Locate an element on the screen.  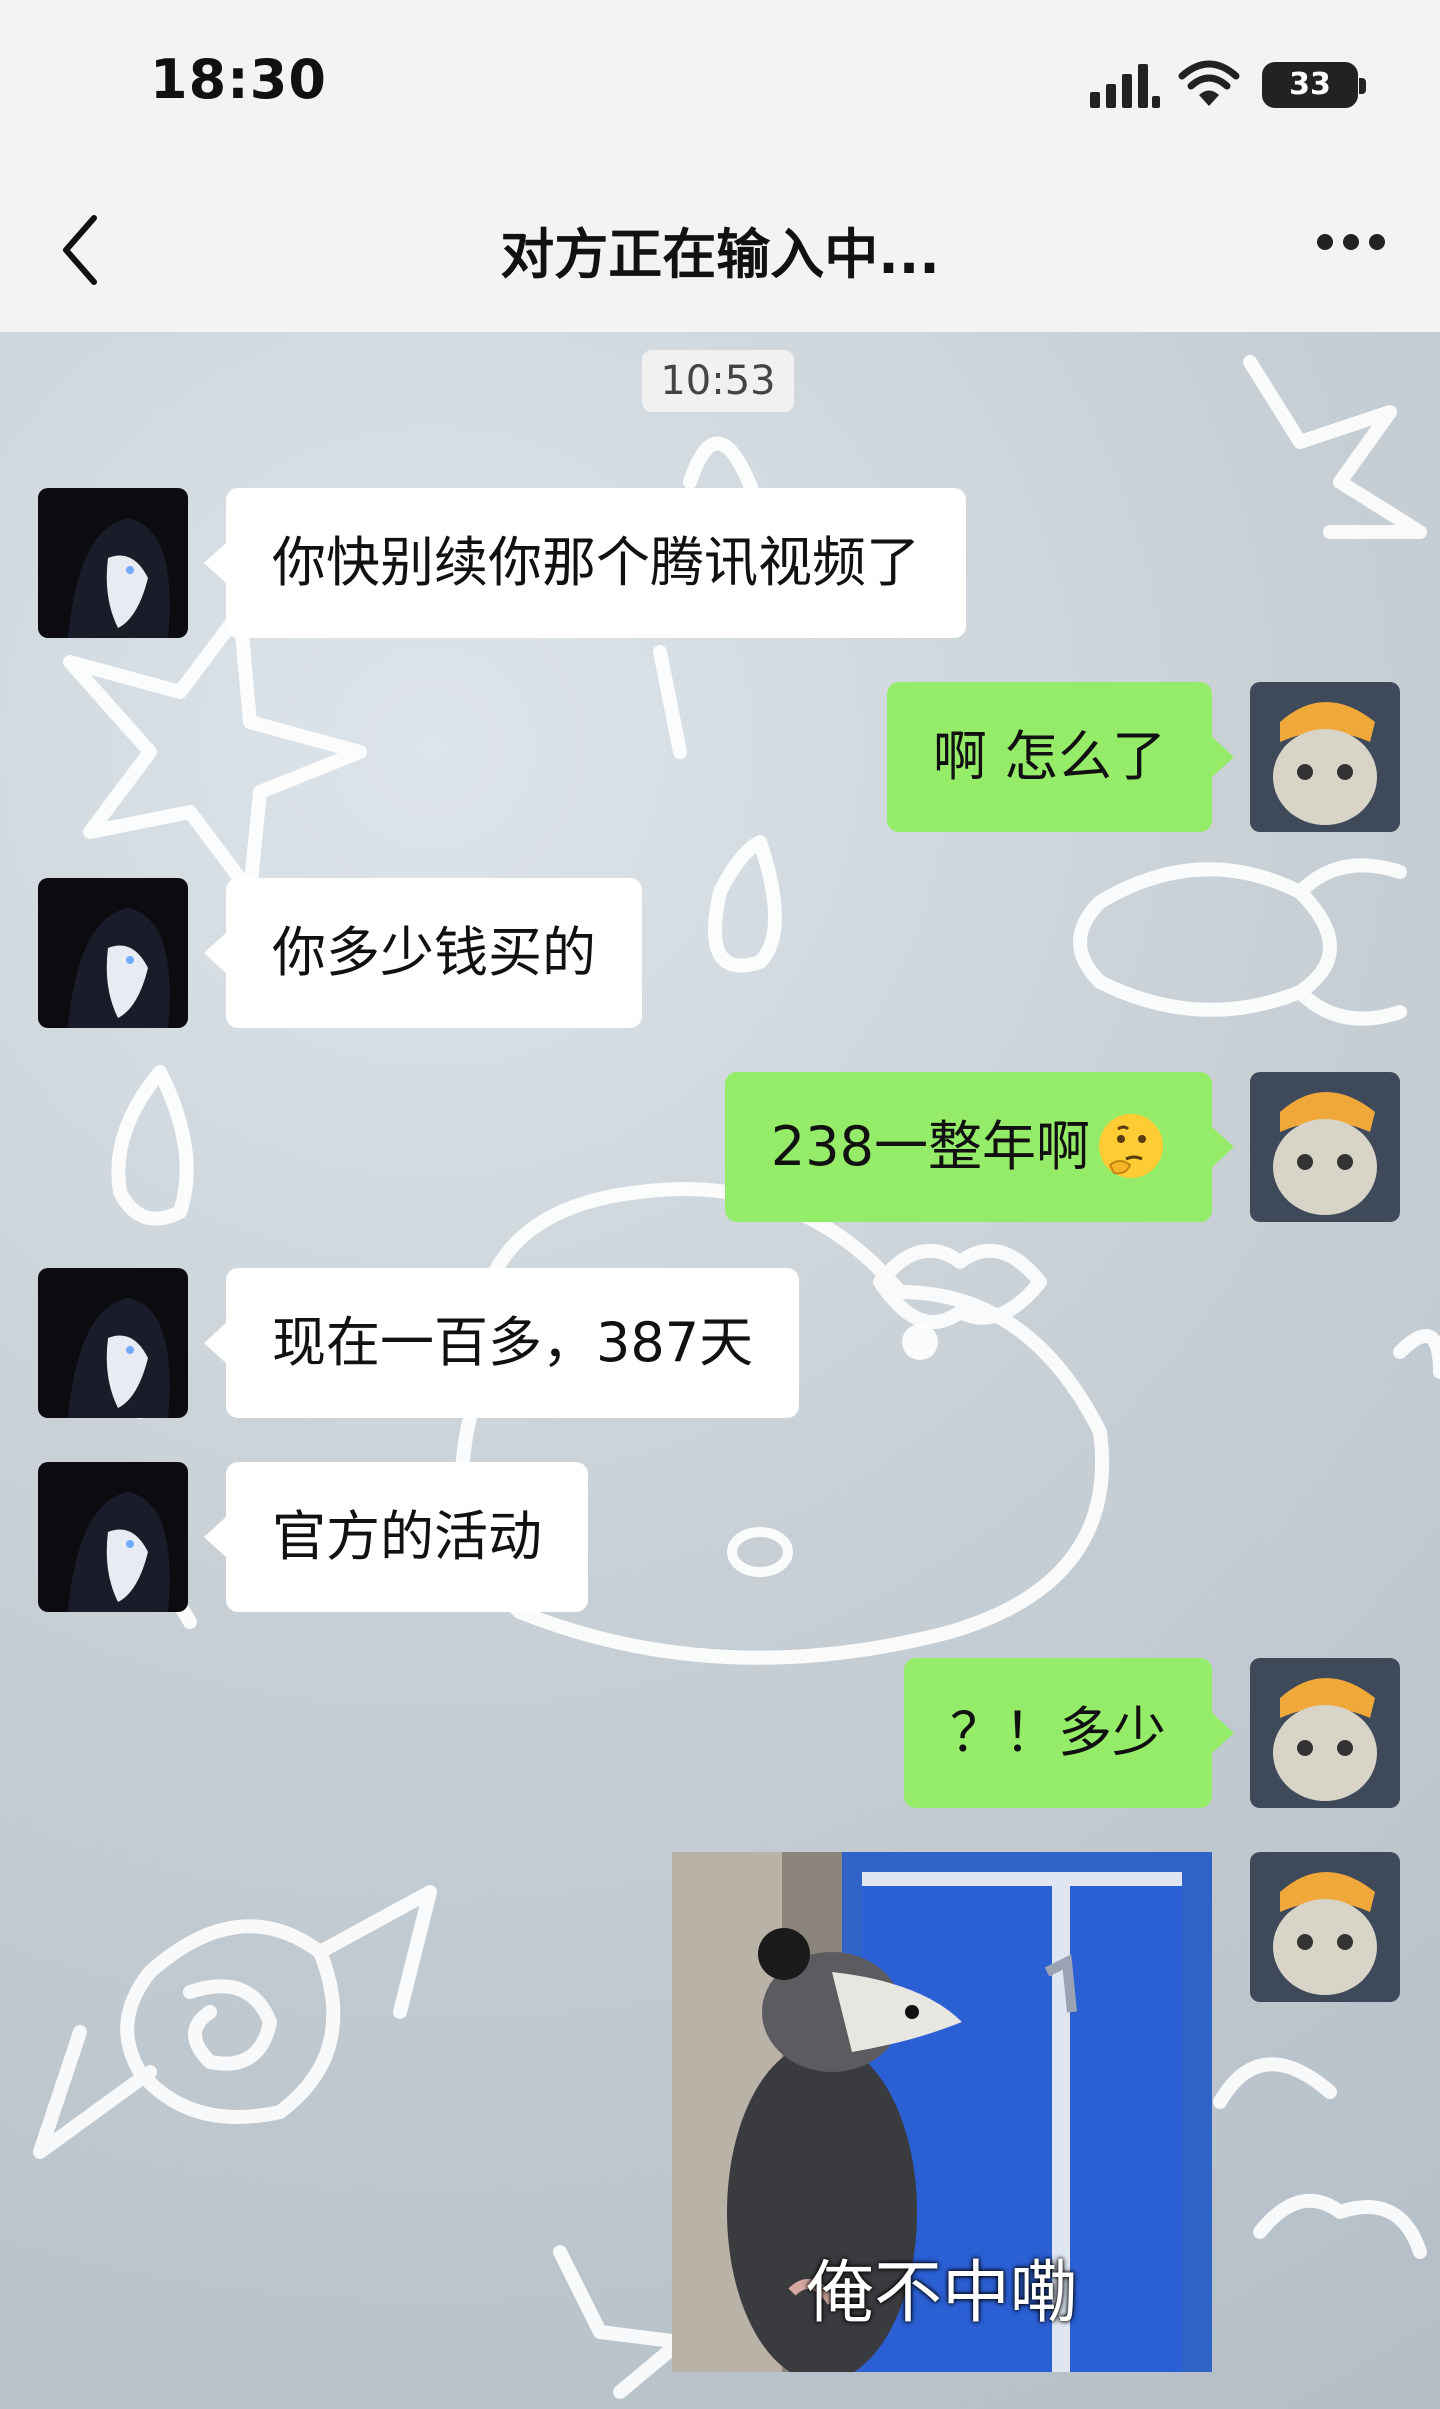
more-options-icon is located at coordinates (1351, 244).